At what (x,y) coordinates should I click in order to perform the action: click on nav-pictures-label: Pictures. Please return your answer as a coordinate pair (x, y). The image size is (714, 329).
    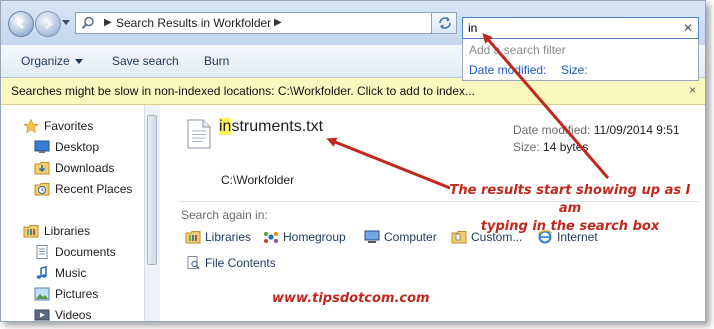
    Looking at the image, I should click on (77, 294).